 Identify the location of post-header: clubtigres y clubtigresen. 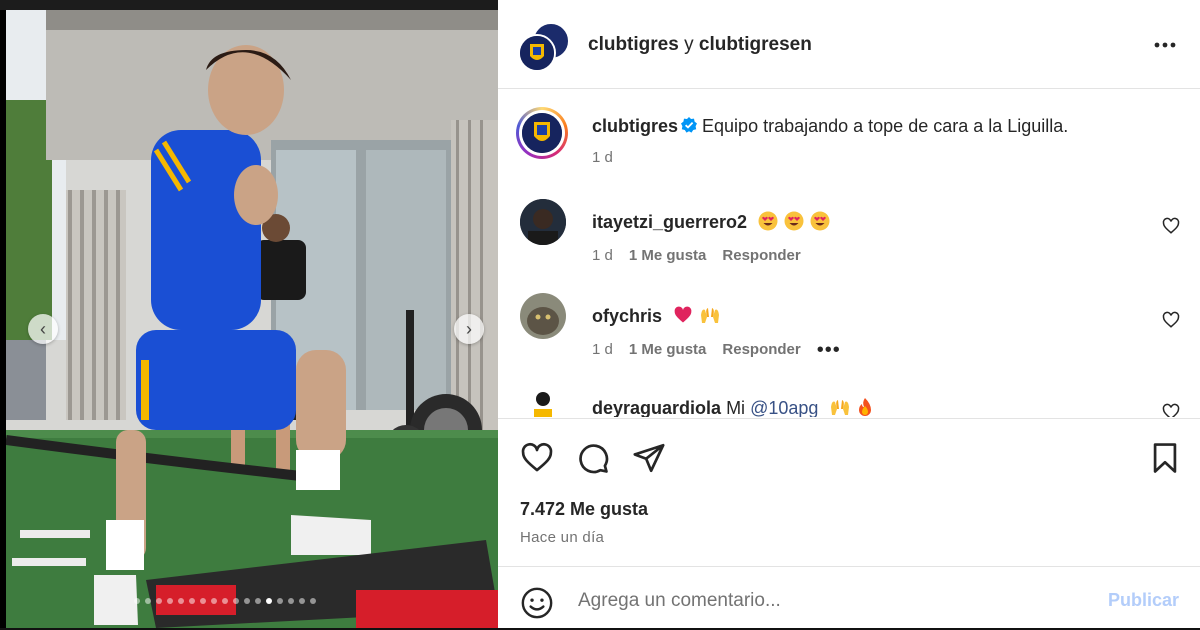
(849, 44).